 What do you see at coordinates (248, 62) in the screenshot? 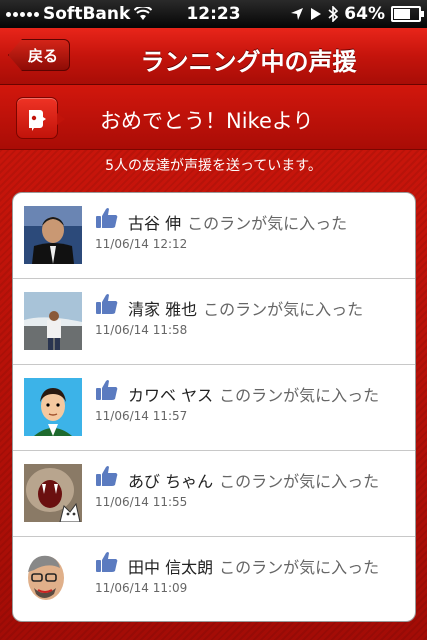
I see `page-title: ランニング中の声援` at bounding box center [248, 62].